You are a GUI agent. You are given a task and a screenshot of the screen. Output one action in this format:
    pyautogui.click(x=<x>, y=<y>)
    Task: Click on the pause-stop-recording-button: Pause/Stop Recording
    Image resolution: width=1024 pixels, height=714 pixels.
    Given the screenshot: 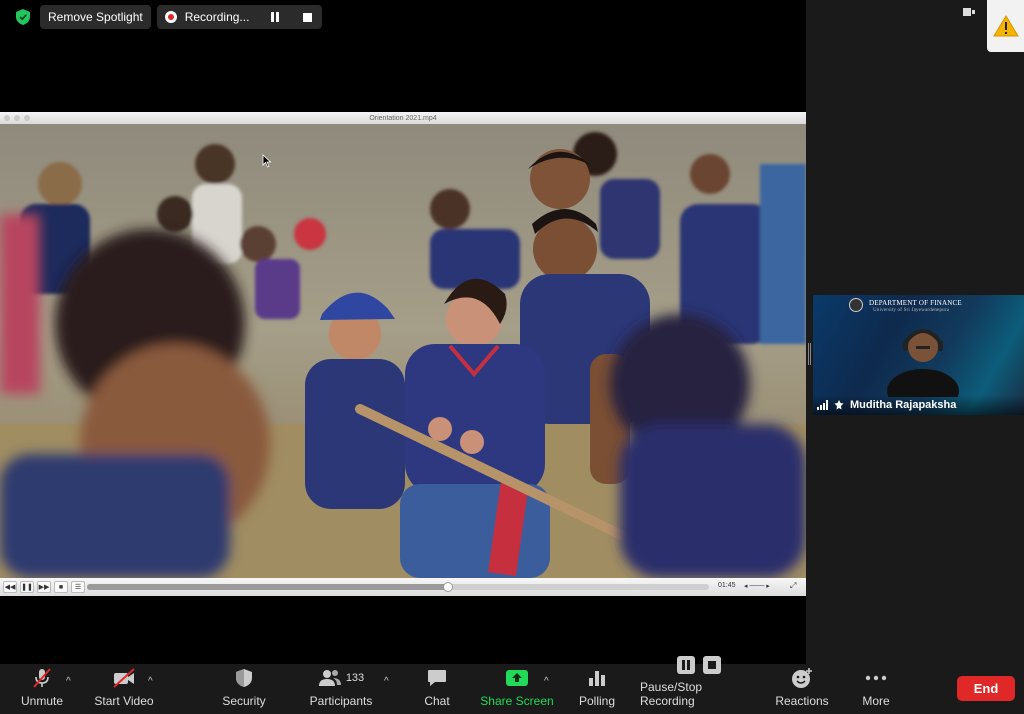 What is the action you would take?
    pyautogui.click(x=699, y=685)
    